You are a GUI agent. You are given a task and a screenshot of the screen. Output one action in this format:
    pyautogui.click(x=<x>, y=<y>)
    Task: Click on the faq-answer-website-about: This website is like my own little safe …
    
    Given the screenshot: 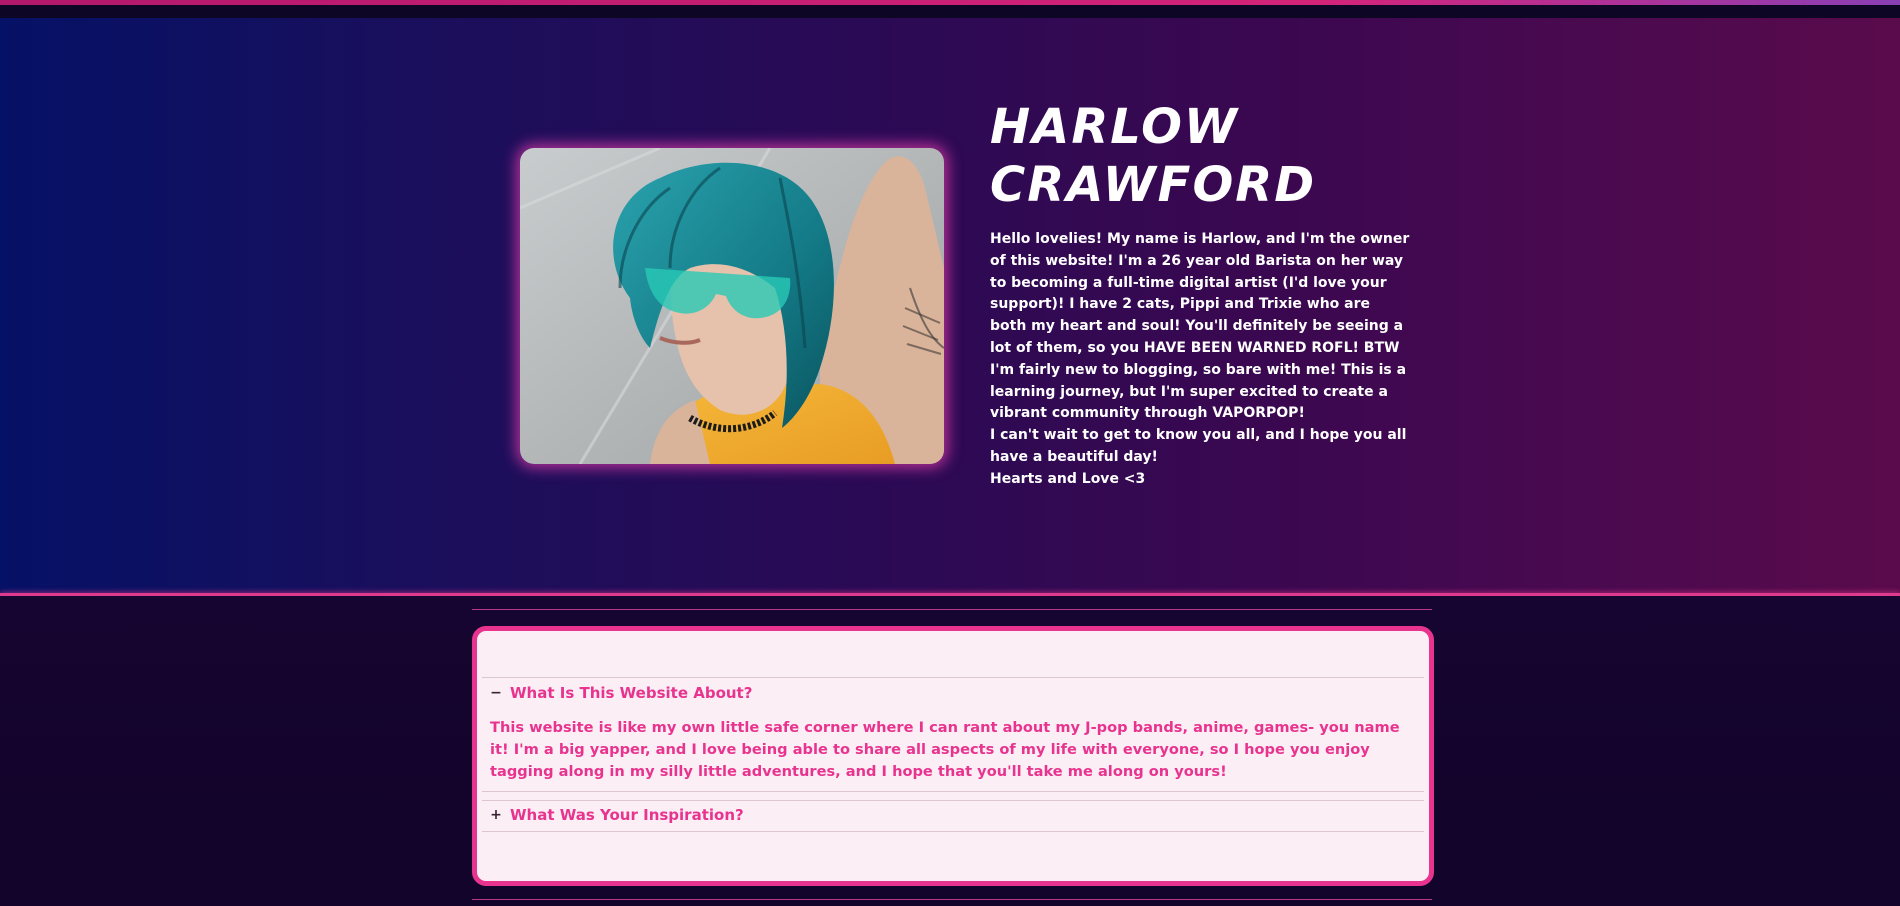 What is the action you would take?
    pyautogui.click(x=945, y=749)
    